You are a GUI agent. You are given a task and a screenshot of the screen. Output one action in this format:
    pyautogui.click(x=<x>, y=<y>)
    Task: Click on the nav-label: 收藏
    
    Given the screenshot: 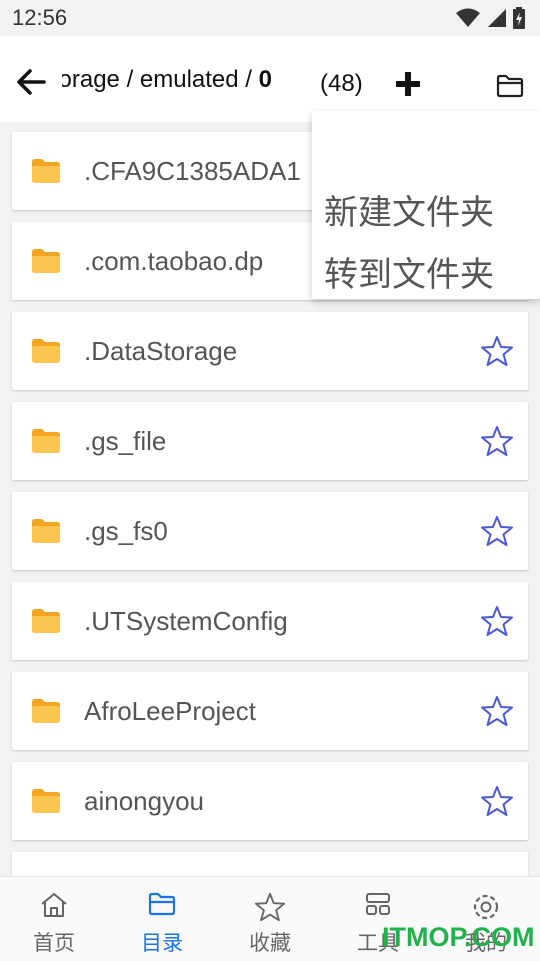 What is the action you would take?
    pyautogui.click(x=270, y=943)
    